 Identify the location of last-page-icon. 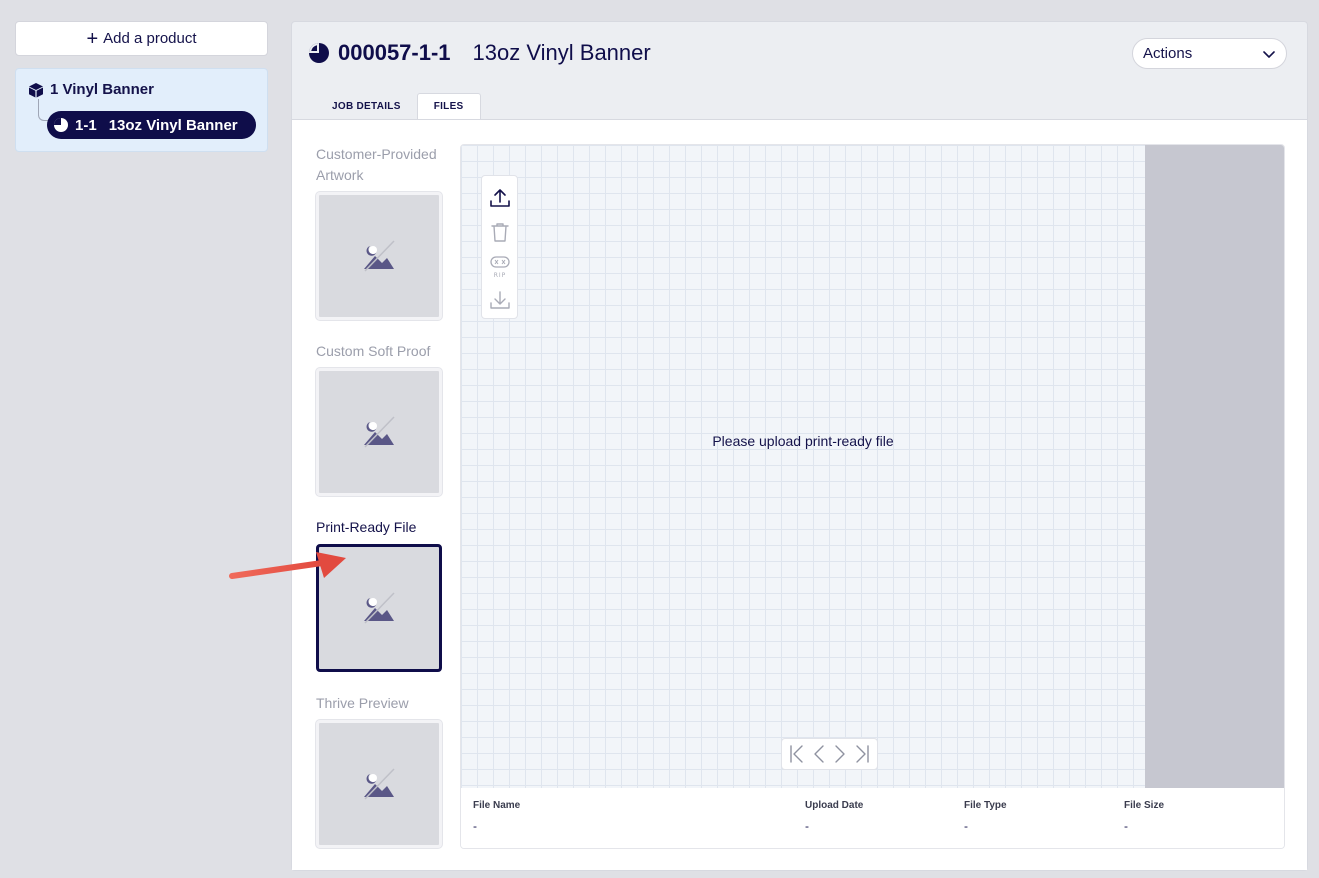
(862, 754).